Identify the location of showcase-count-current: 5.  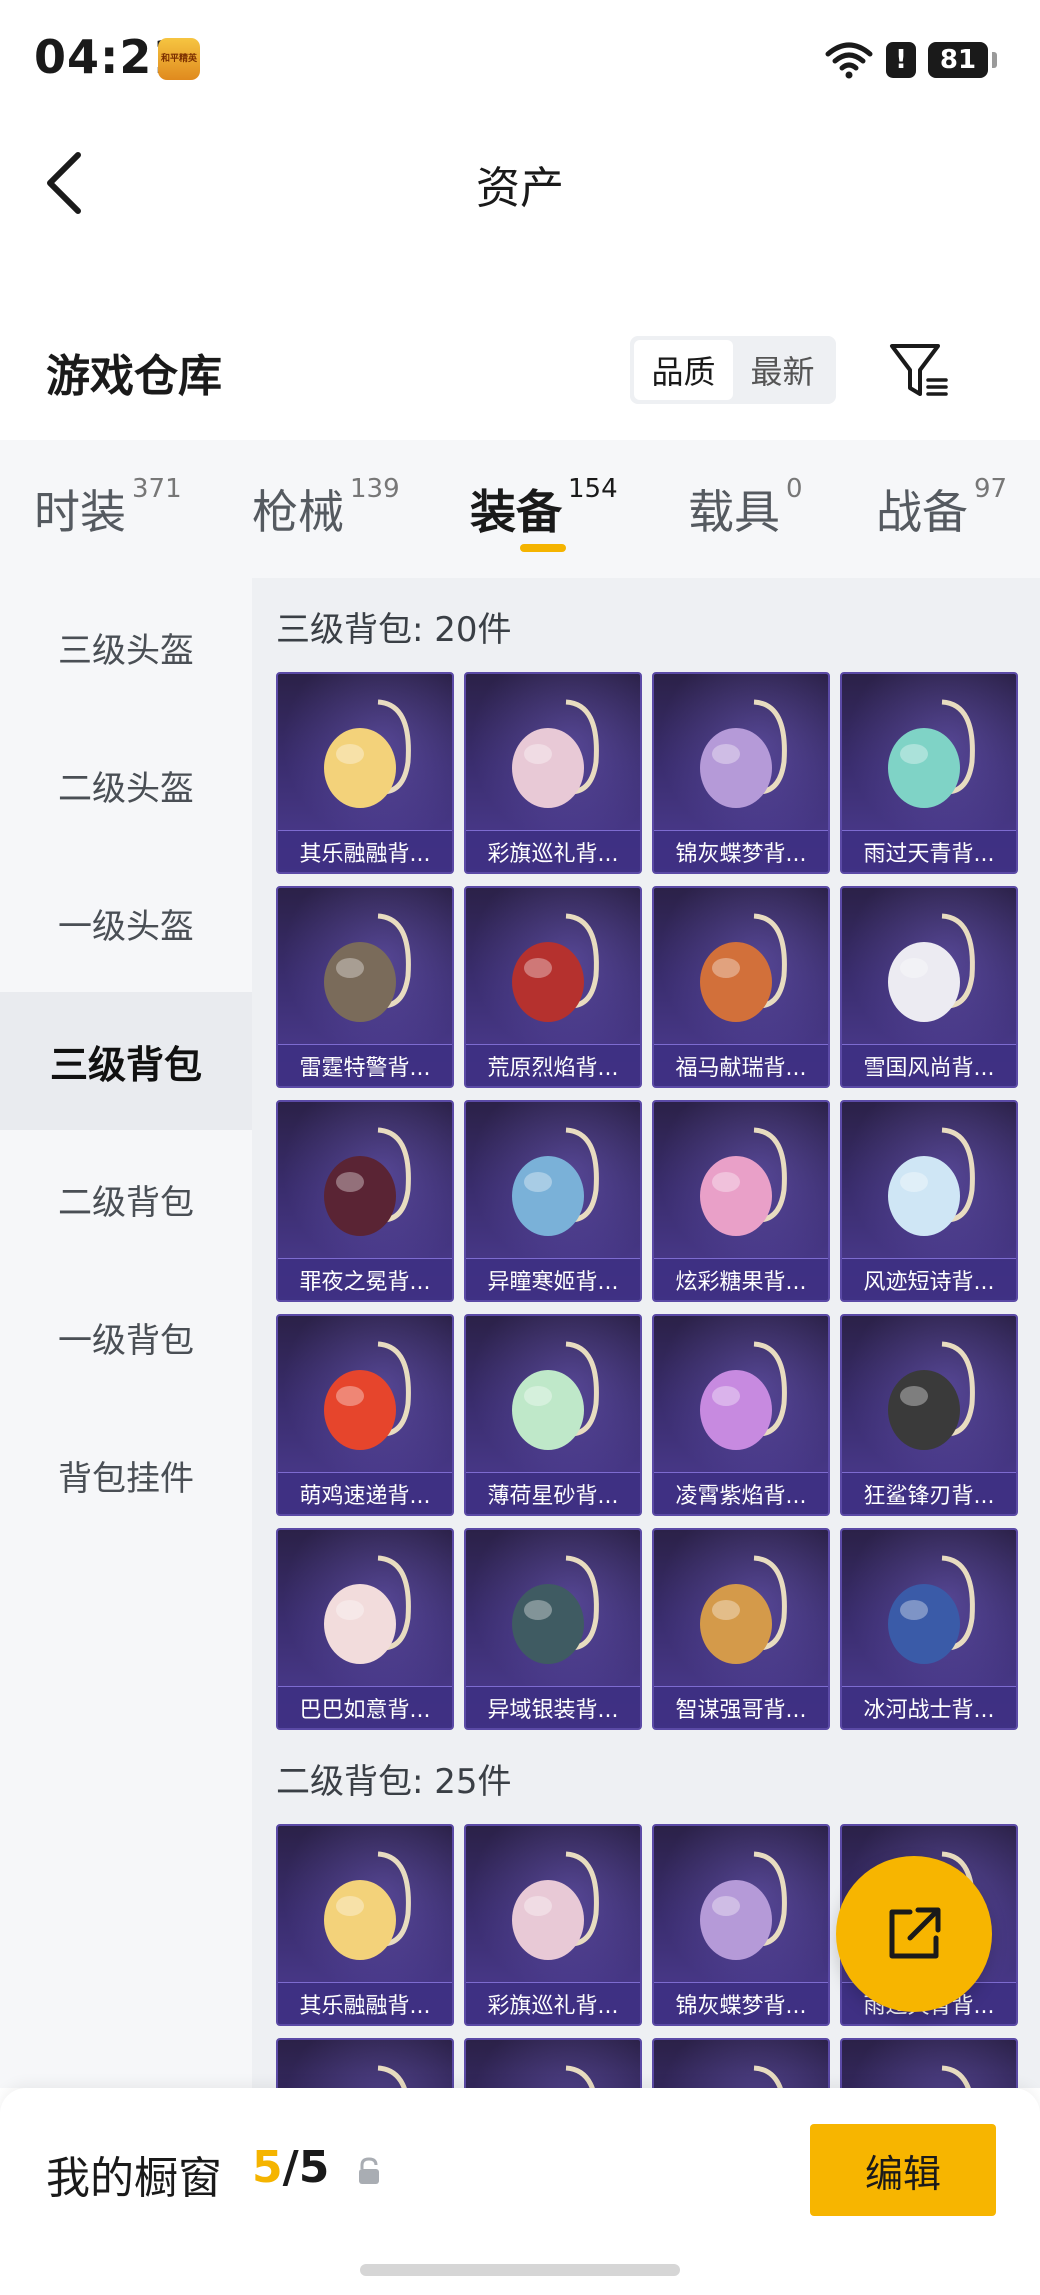
(267, 2167).